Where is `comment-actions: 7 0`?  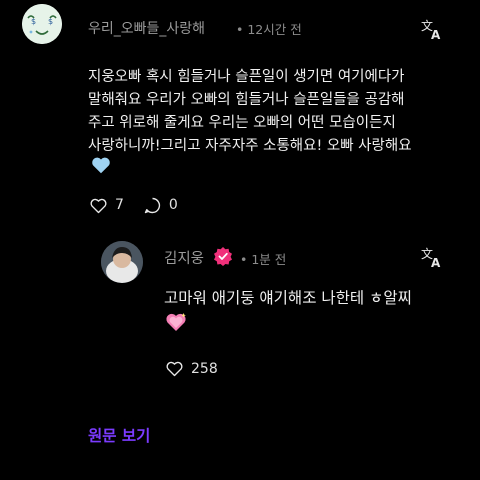
comment-actions: 7 0 is located at coordinates (142, 205).